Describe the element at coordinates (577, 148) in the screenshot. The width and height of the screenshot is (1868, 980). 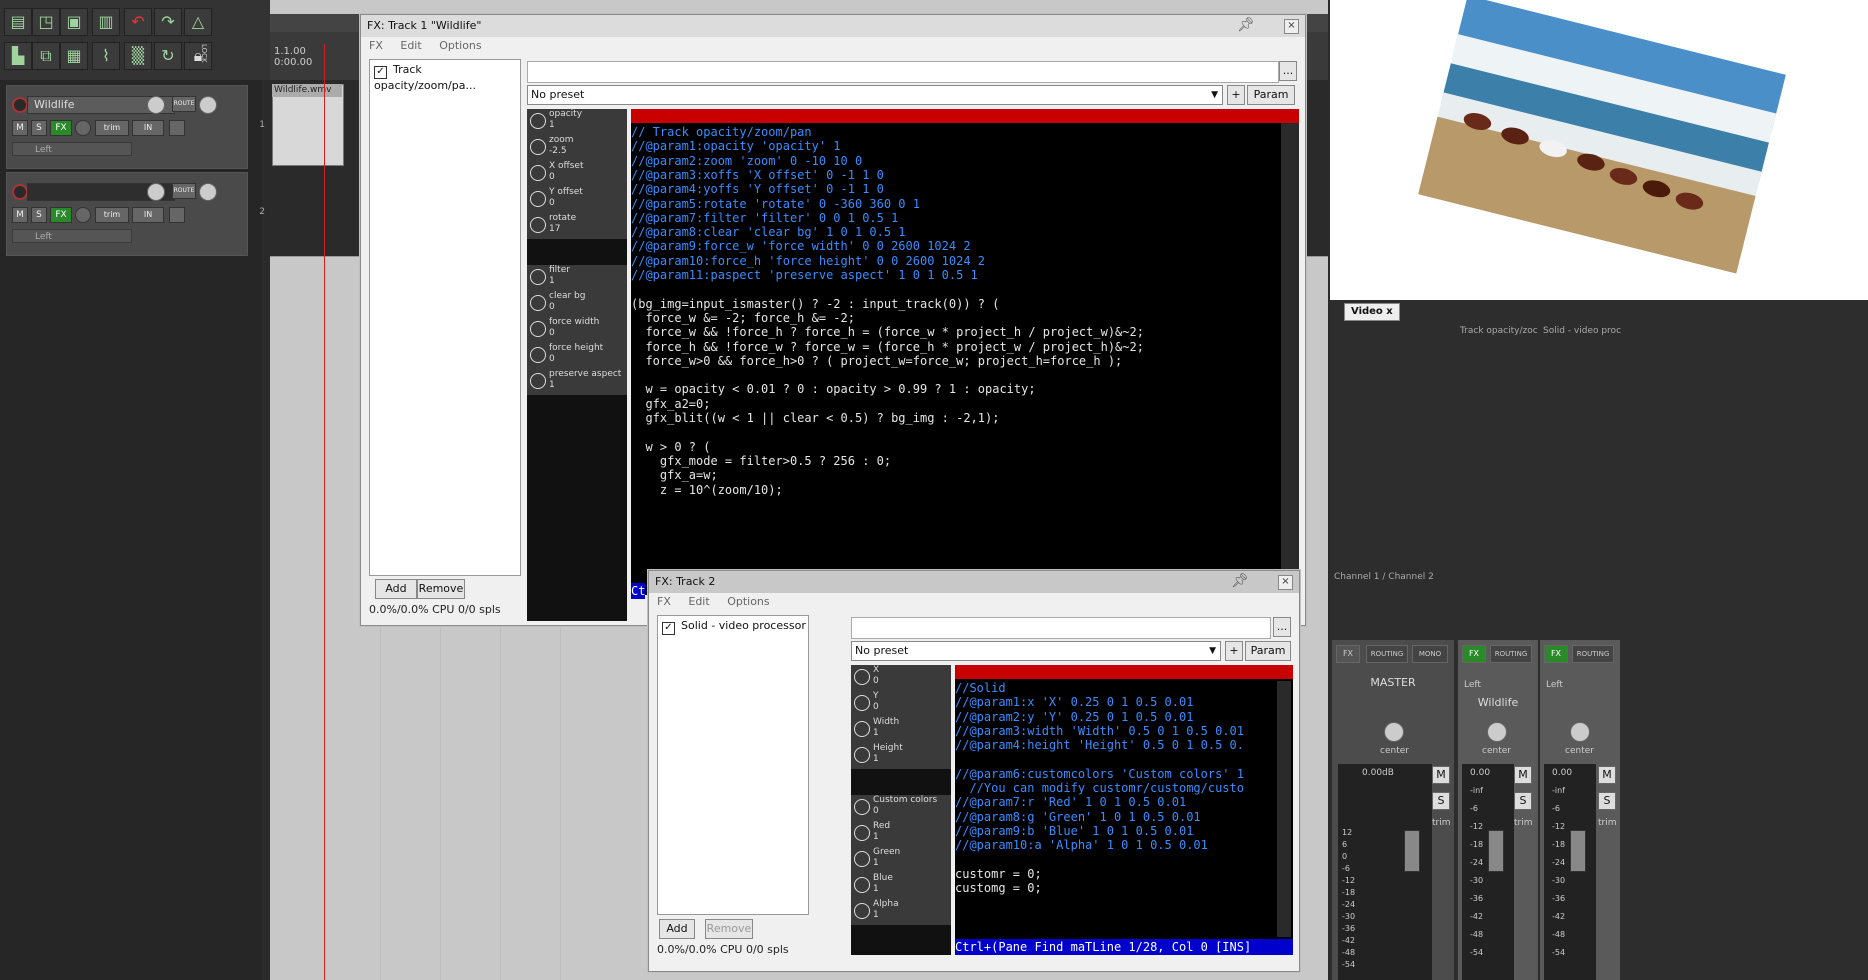
I see `param-slider: zoom -2.5` at that location.